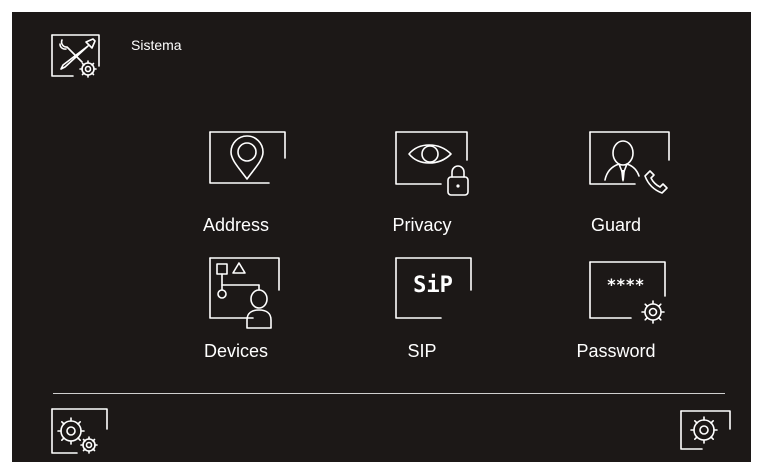 Image resolution: width=761 pixels, height=467 pixels. I want to click on sip-icon: SiP, so click(433, 288).